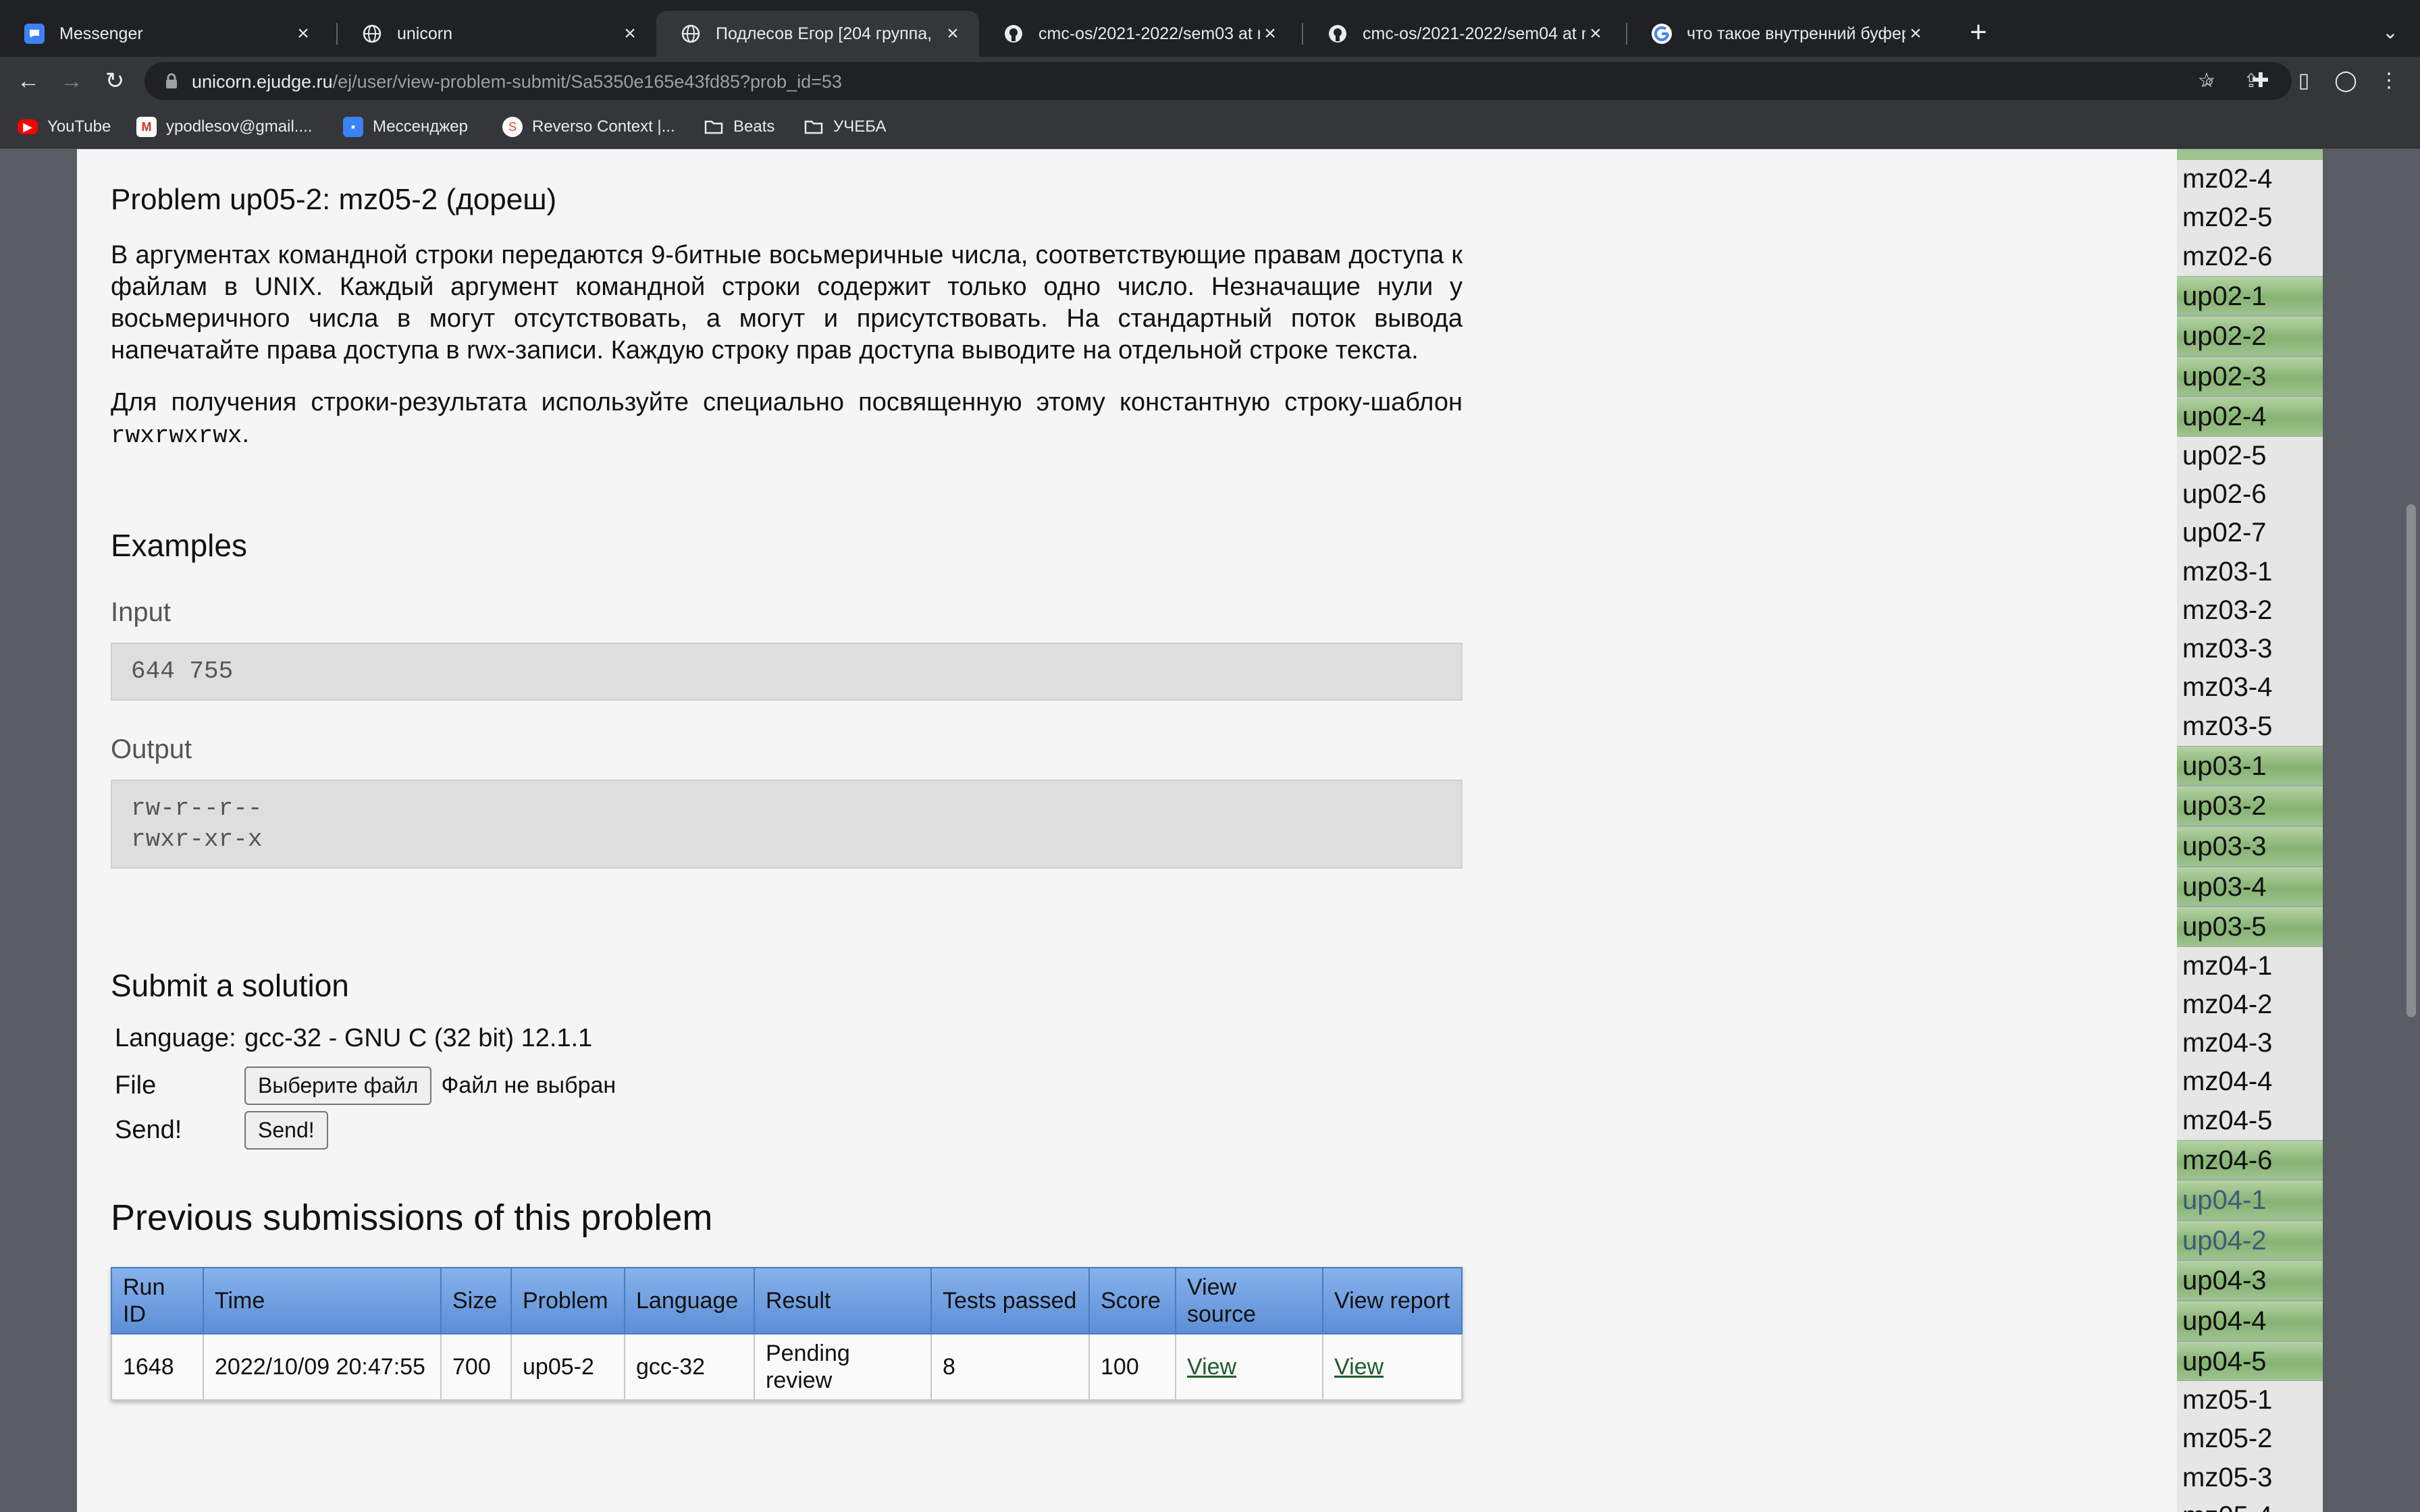 This screenshot has width=2420, height=1512. Describe the element at coordinates (2250, 649) in the screenshot. I see `problem-nav-item: mz03-3` at that location.